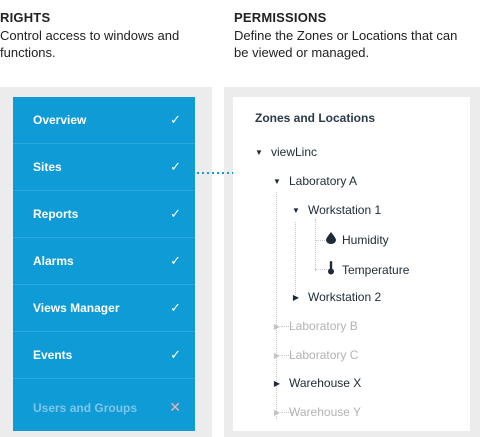 The height and width of the screenshot is (437, 480). Describe the element at coordinates (323, 181) in the screenshot. I see `tree-node-label: Laboratory A` at that location.